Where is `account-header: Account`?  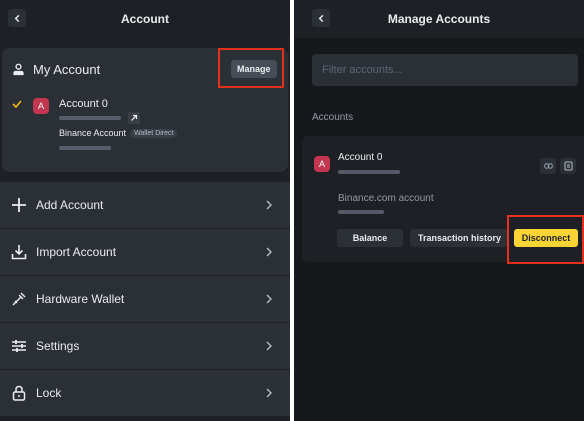 account-header: Account is located at coordinates (145, 19).